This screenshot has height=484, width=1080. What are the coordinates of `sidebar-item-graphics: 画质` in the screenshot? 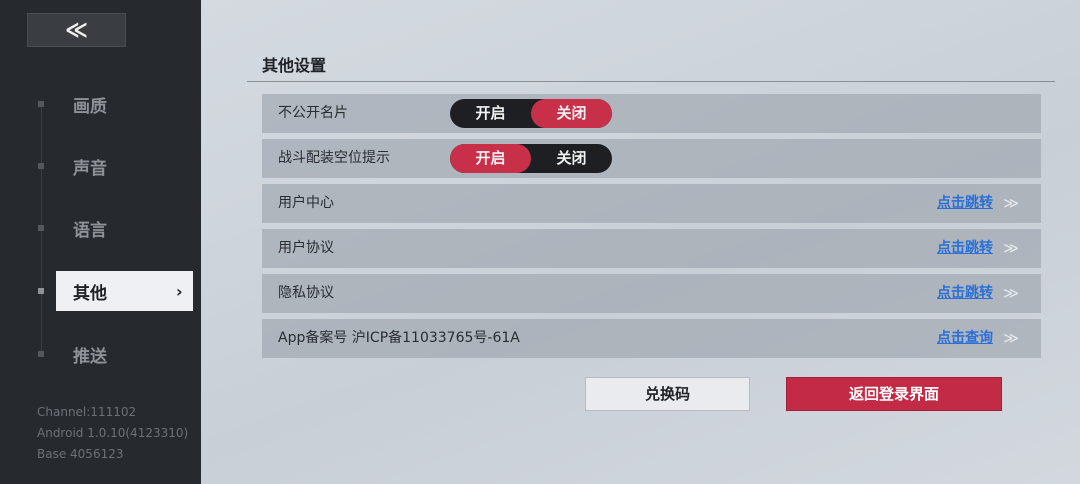 It's located at (100, 104).